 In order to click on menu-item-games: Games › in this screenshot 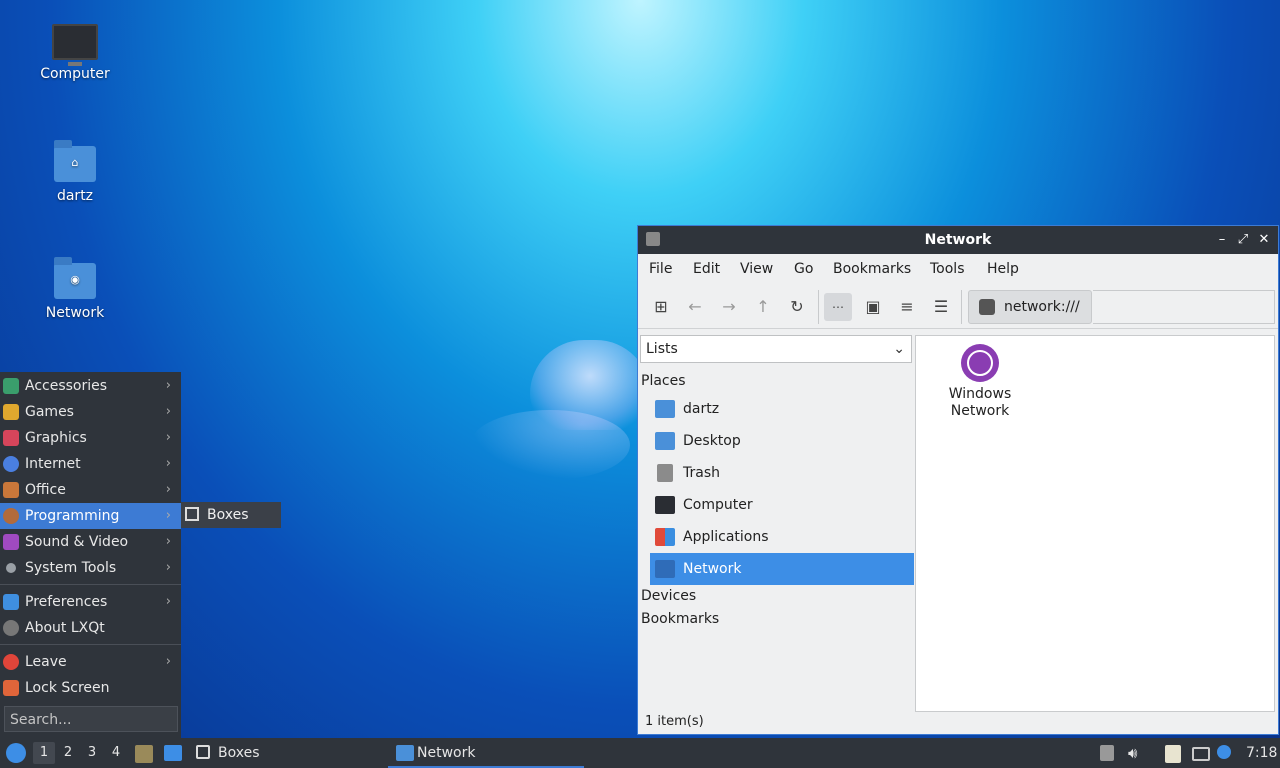, I will do `click(90, 412)`.